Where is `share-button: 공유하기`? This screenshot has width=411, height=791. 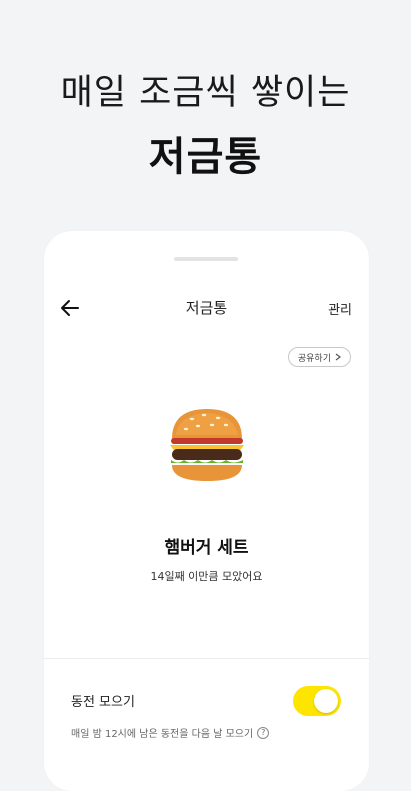
share-button: 공유하기 is located at coordinates (319, 357).